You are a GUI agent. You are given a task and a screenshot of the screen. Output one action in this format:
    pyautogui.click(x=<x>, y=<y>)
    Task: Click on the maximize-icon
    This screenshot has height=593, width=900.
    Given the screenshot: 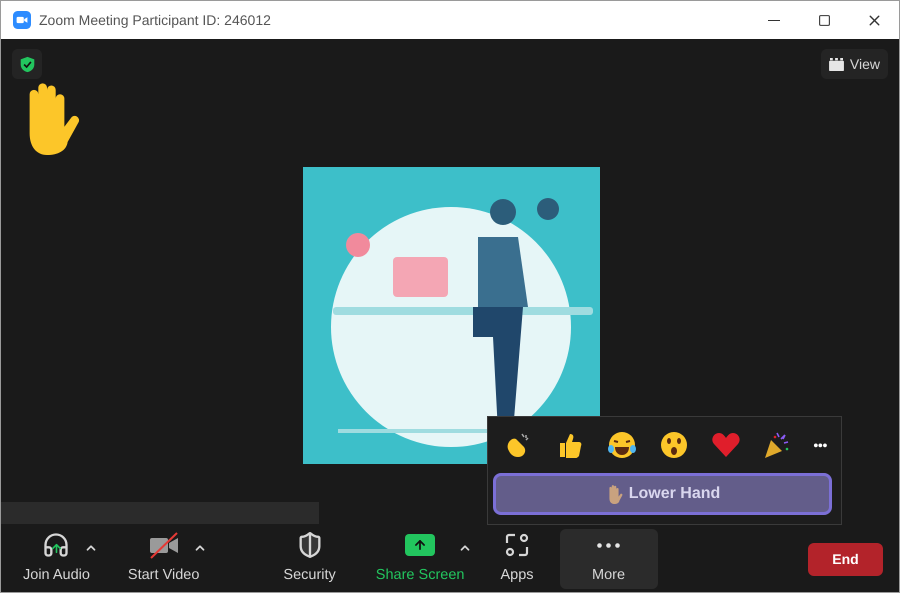 What is the action you would take?
    pyautogui.click(x=824, y=20)
    